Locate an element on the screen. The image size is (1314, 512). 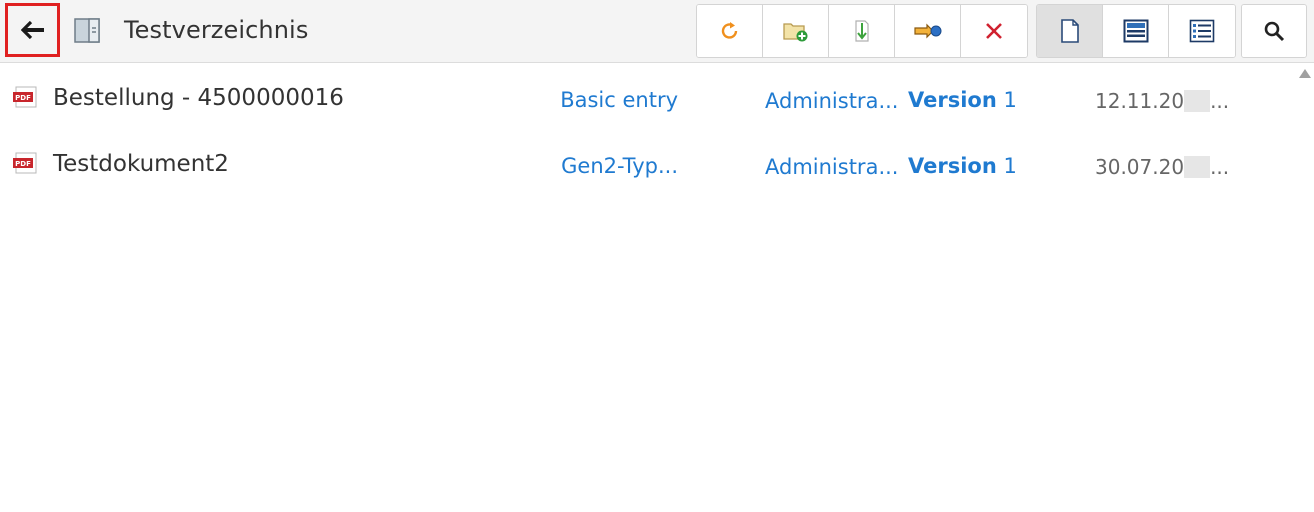
search-icon is located at coordinates (1274, 31).